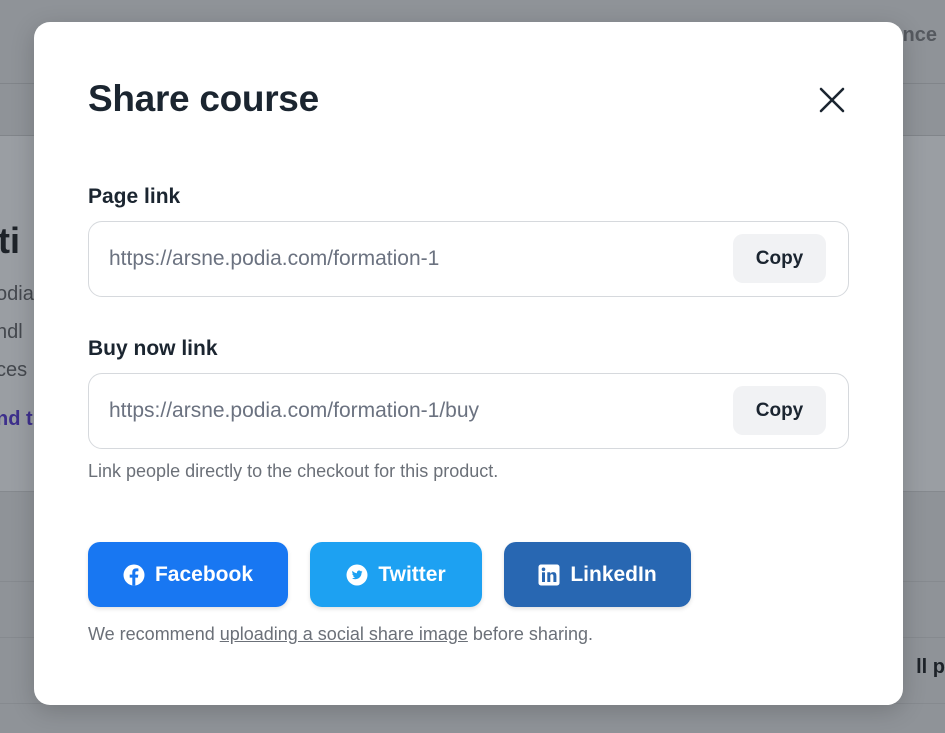 The image size is (945, 733). I want to click on modal-title: Share course, so click(203, 98).